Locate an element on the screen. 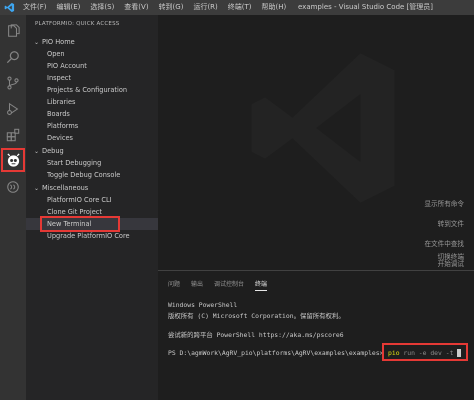 The height and width of the screenshot is (400, 474). panel-tabs: 问题 输出 调试控制台 终端 is located at coordinates (223, 285).